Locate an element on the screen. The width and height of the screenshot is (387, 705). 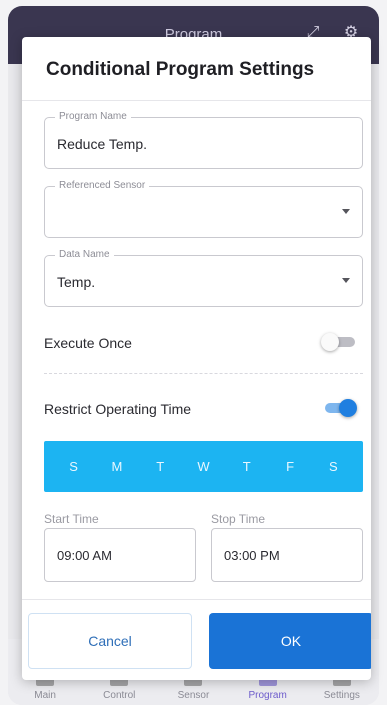
day-tuesday: T is located at coordinates (160, 466).